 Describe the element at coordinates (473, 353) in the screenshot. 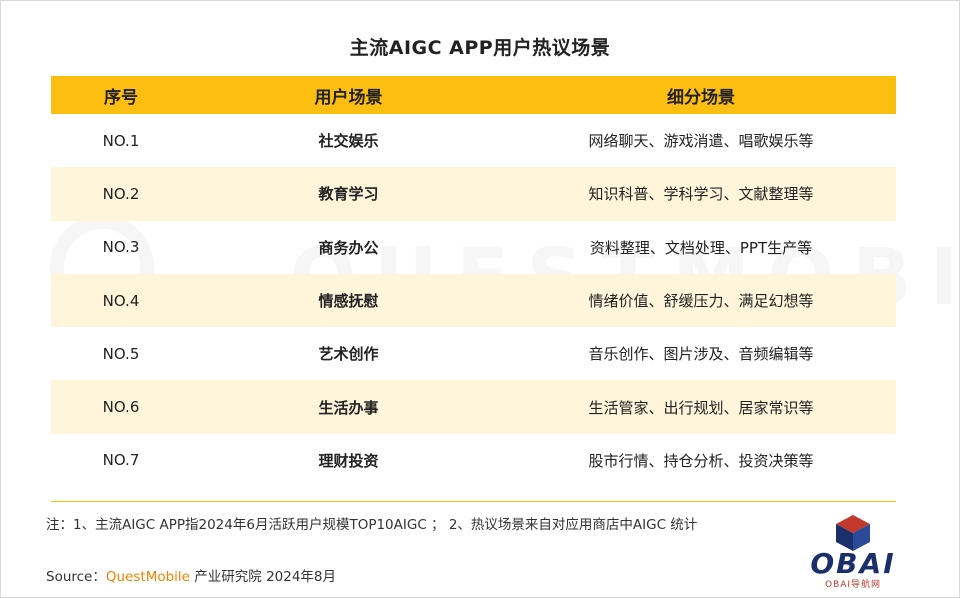

I see `table-row: NO.5 艺术创作 音乐创作、图片涉及、音频编辑等` at that location.